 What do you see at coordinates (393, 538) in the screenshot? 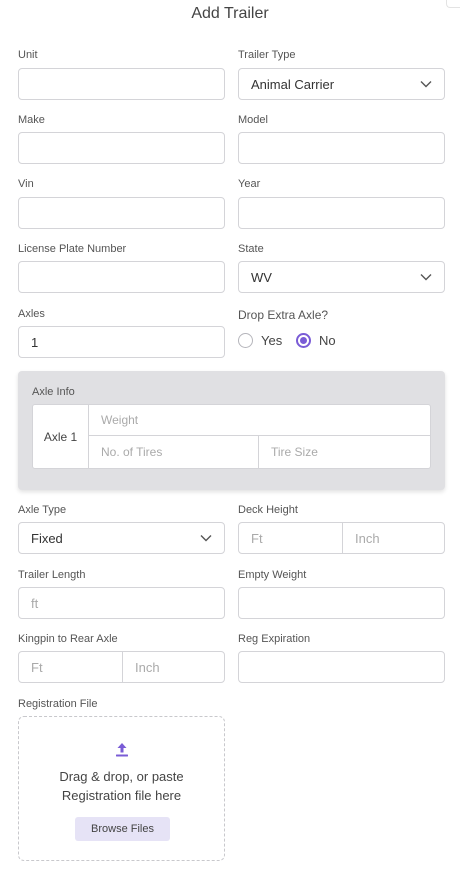
I see `deck-height-inch-input: Inch` at bounding box center [393, 538].